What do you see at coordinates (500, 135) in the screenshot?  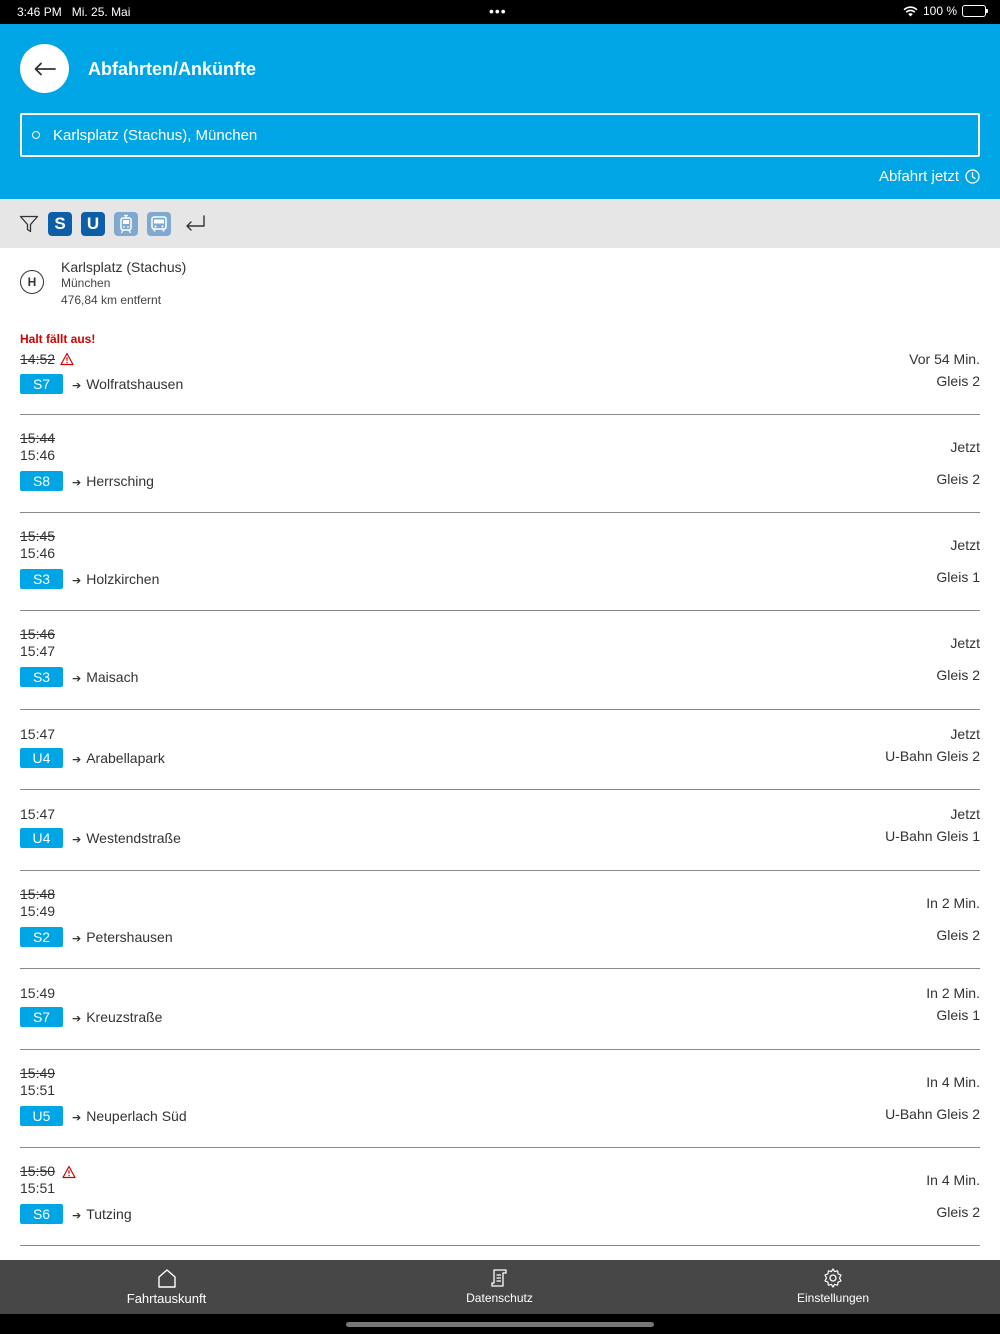 I see `station-search-input: Karlsplatz (Stachus), München` at bounding box center [500, 135].